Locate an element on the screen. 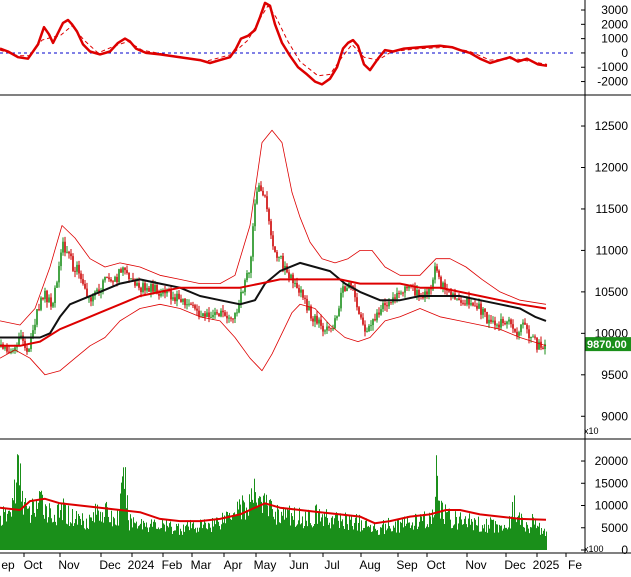  volume-axis-tick-label: 10000 is located at coordinates (612, 506).